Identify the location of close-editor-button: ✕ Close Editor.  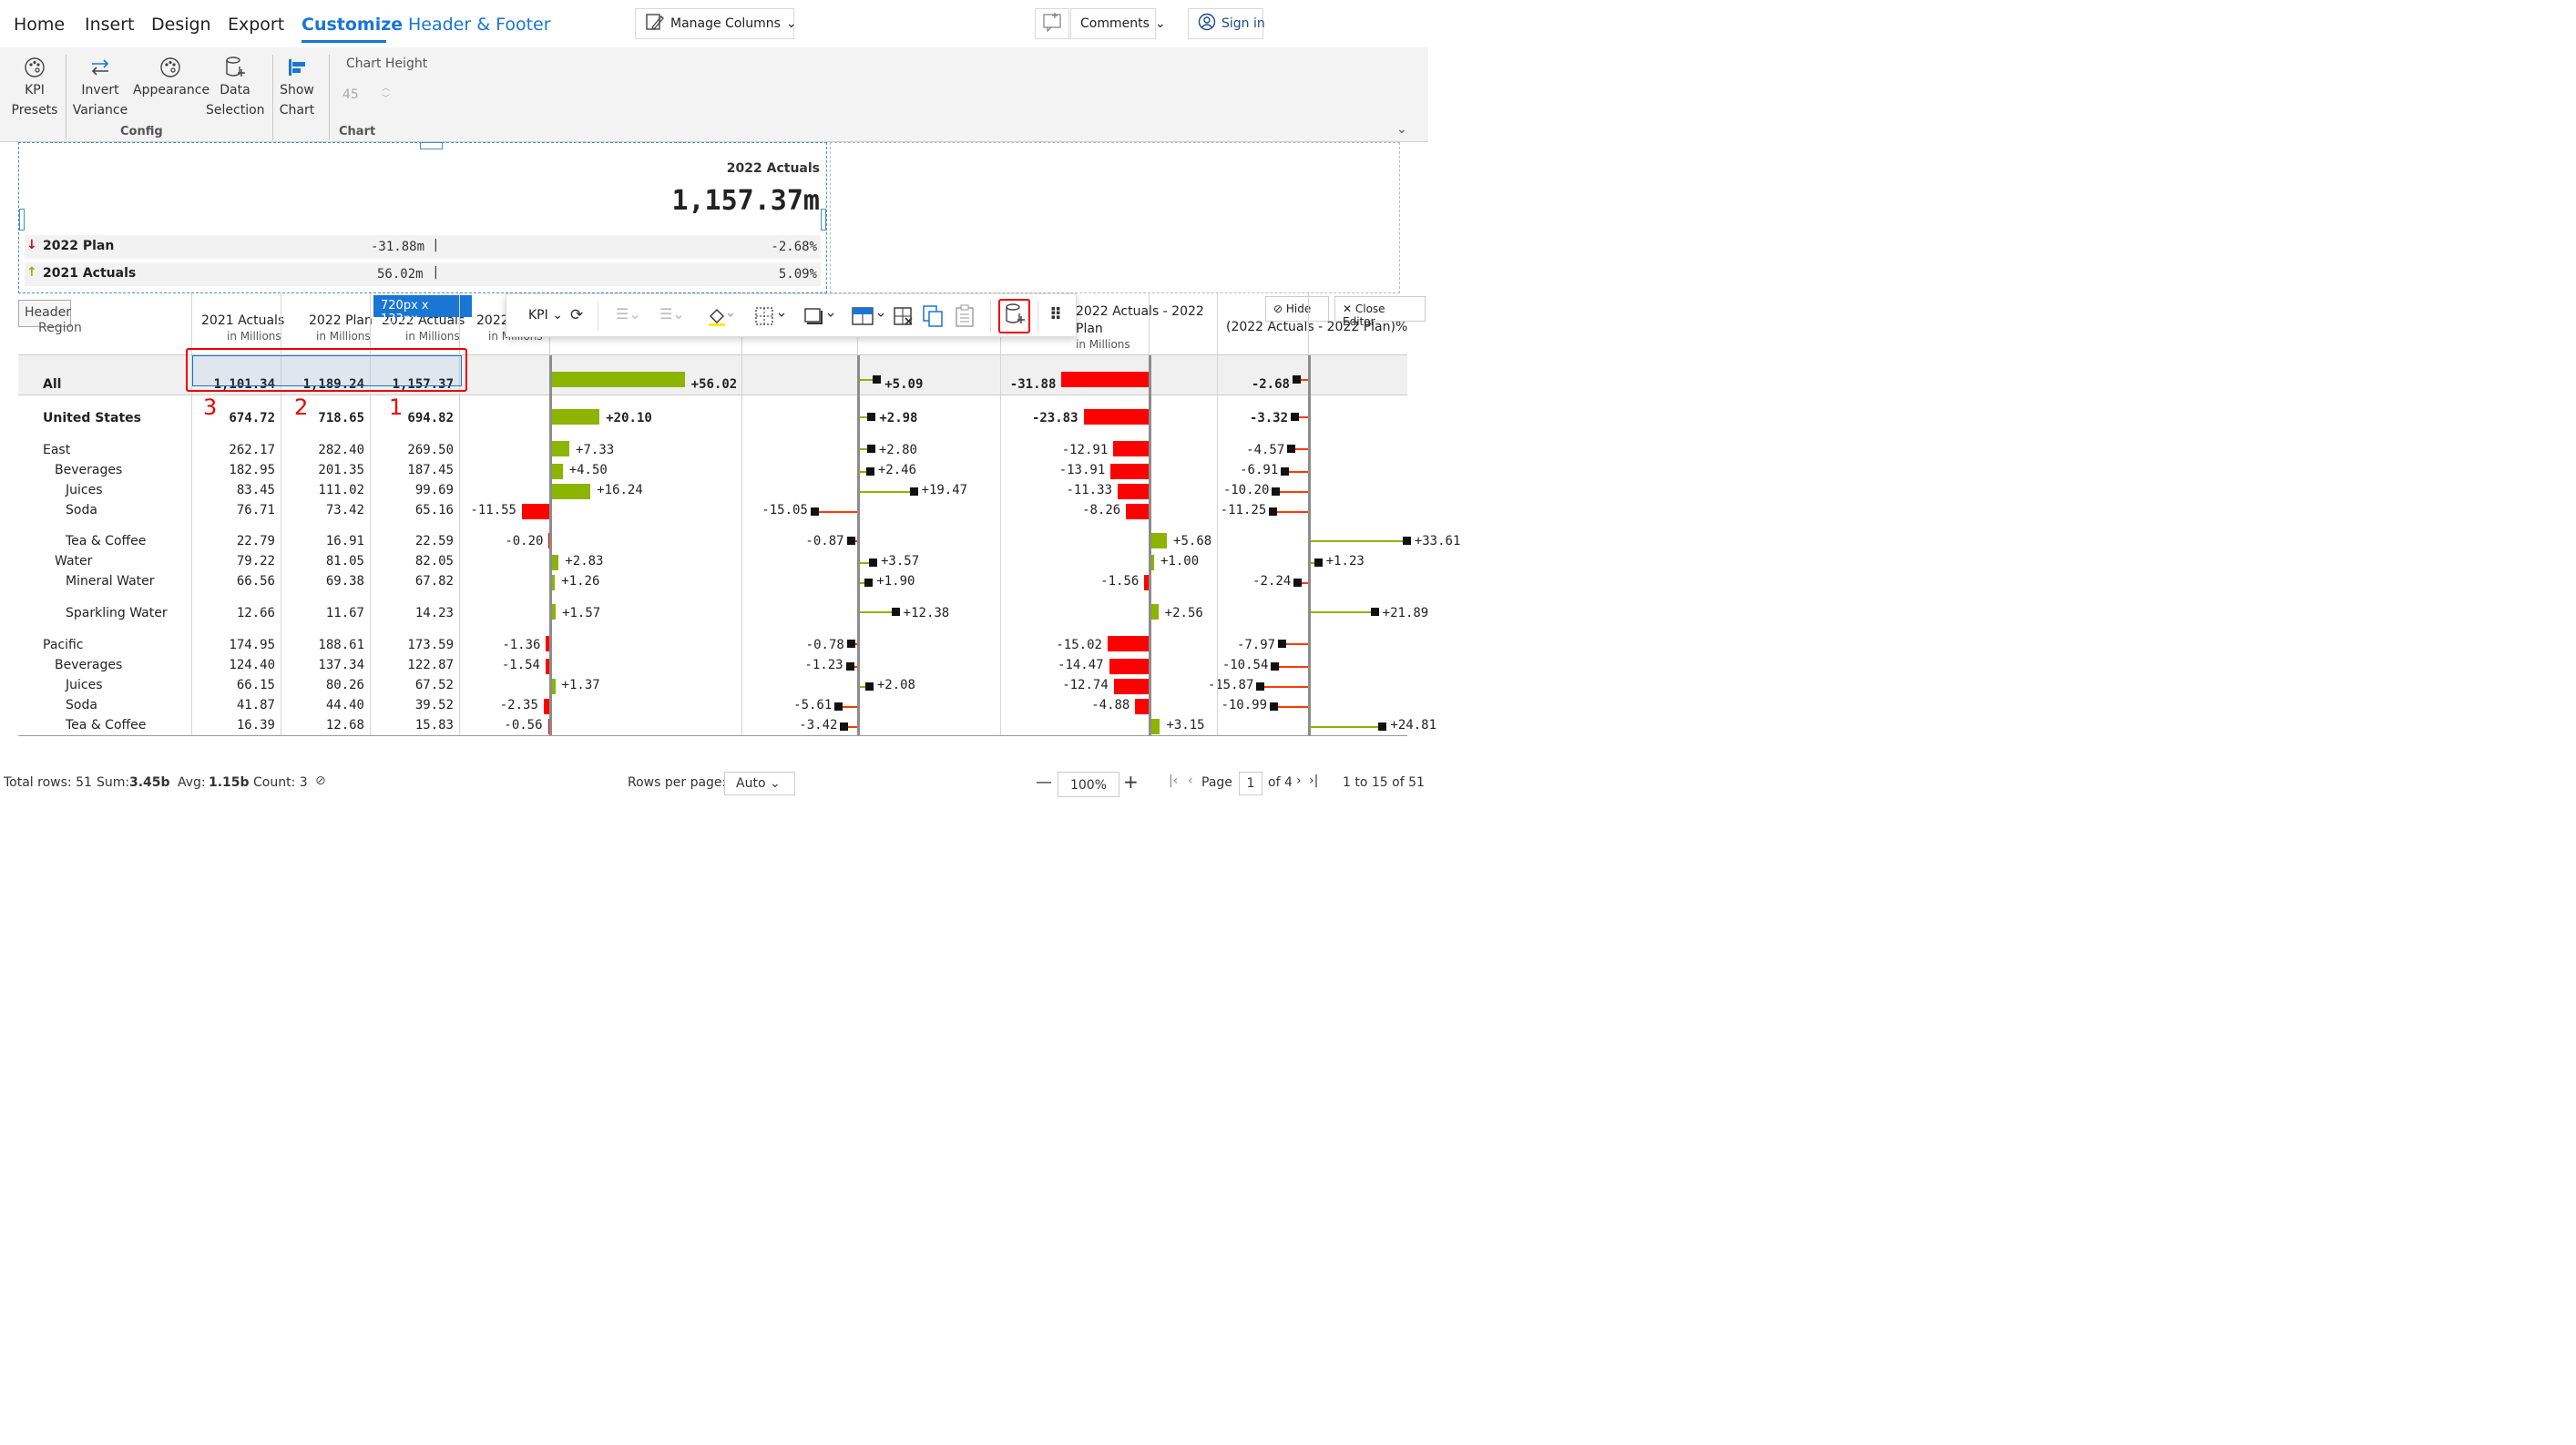
(1380, 312).